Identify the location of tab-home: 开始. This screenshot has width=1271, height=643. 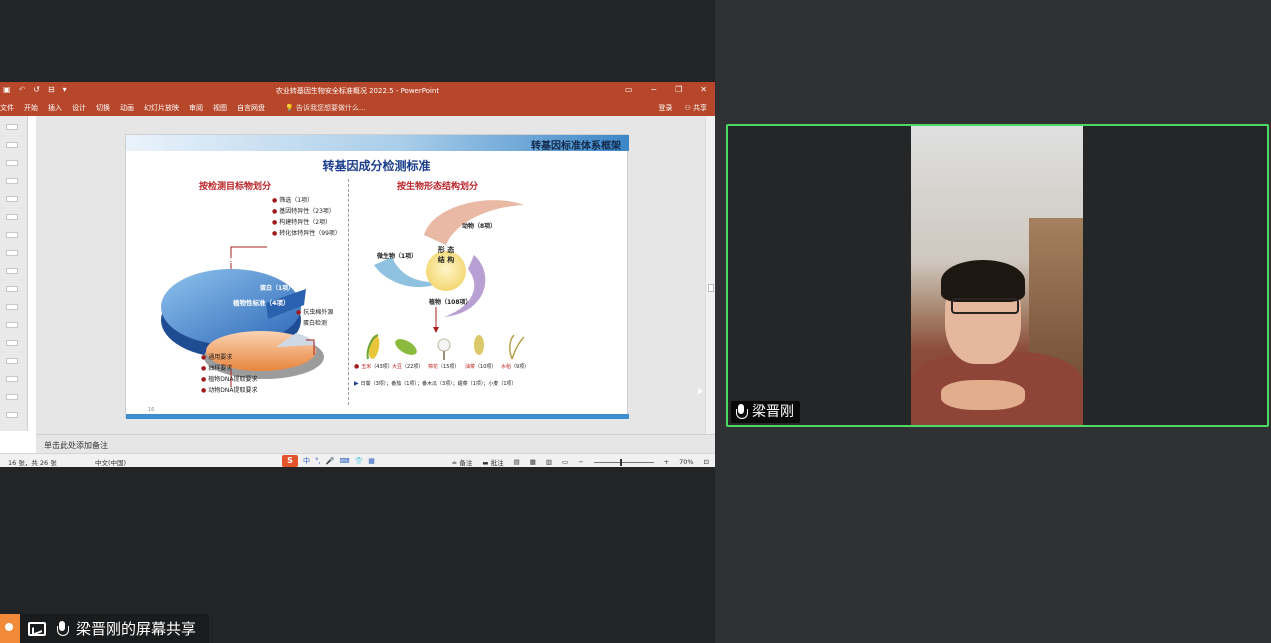
(31, 108).